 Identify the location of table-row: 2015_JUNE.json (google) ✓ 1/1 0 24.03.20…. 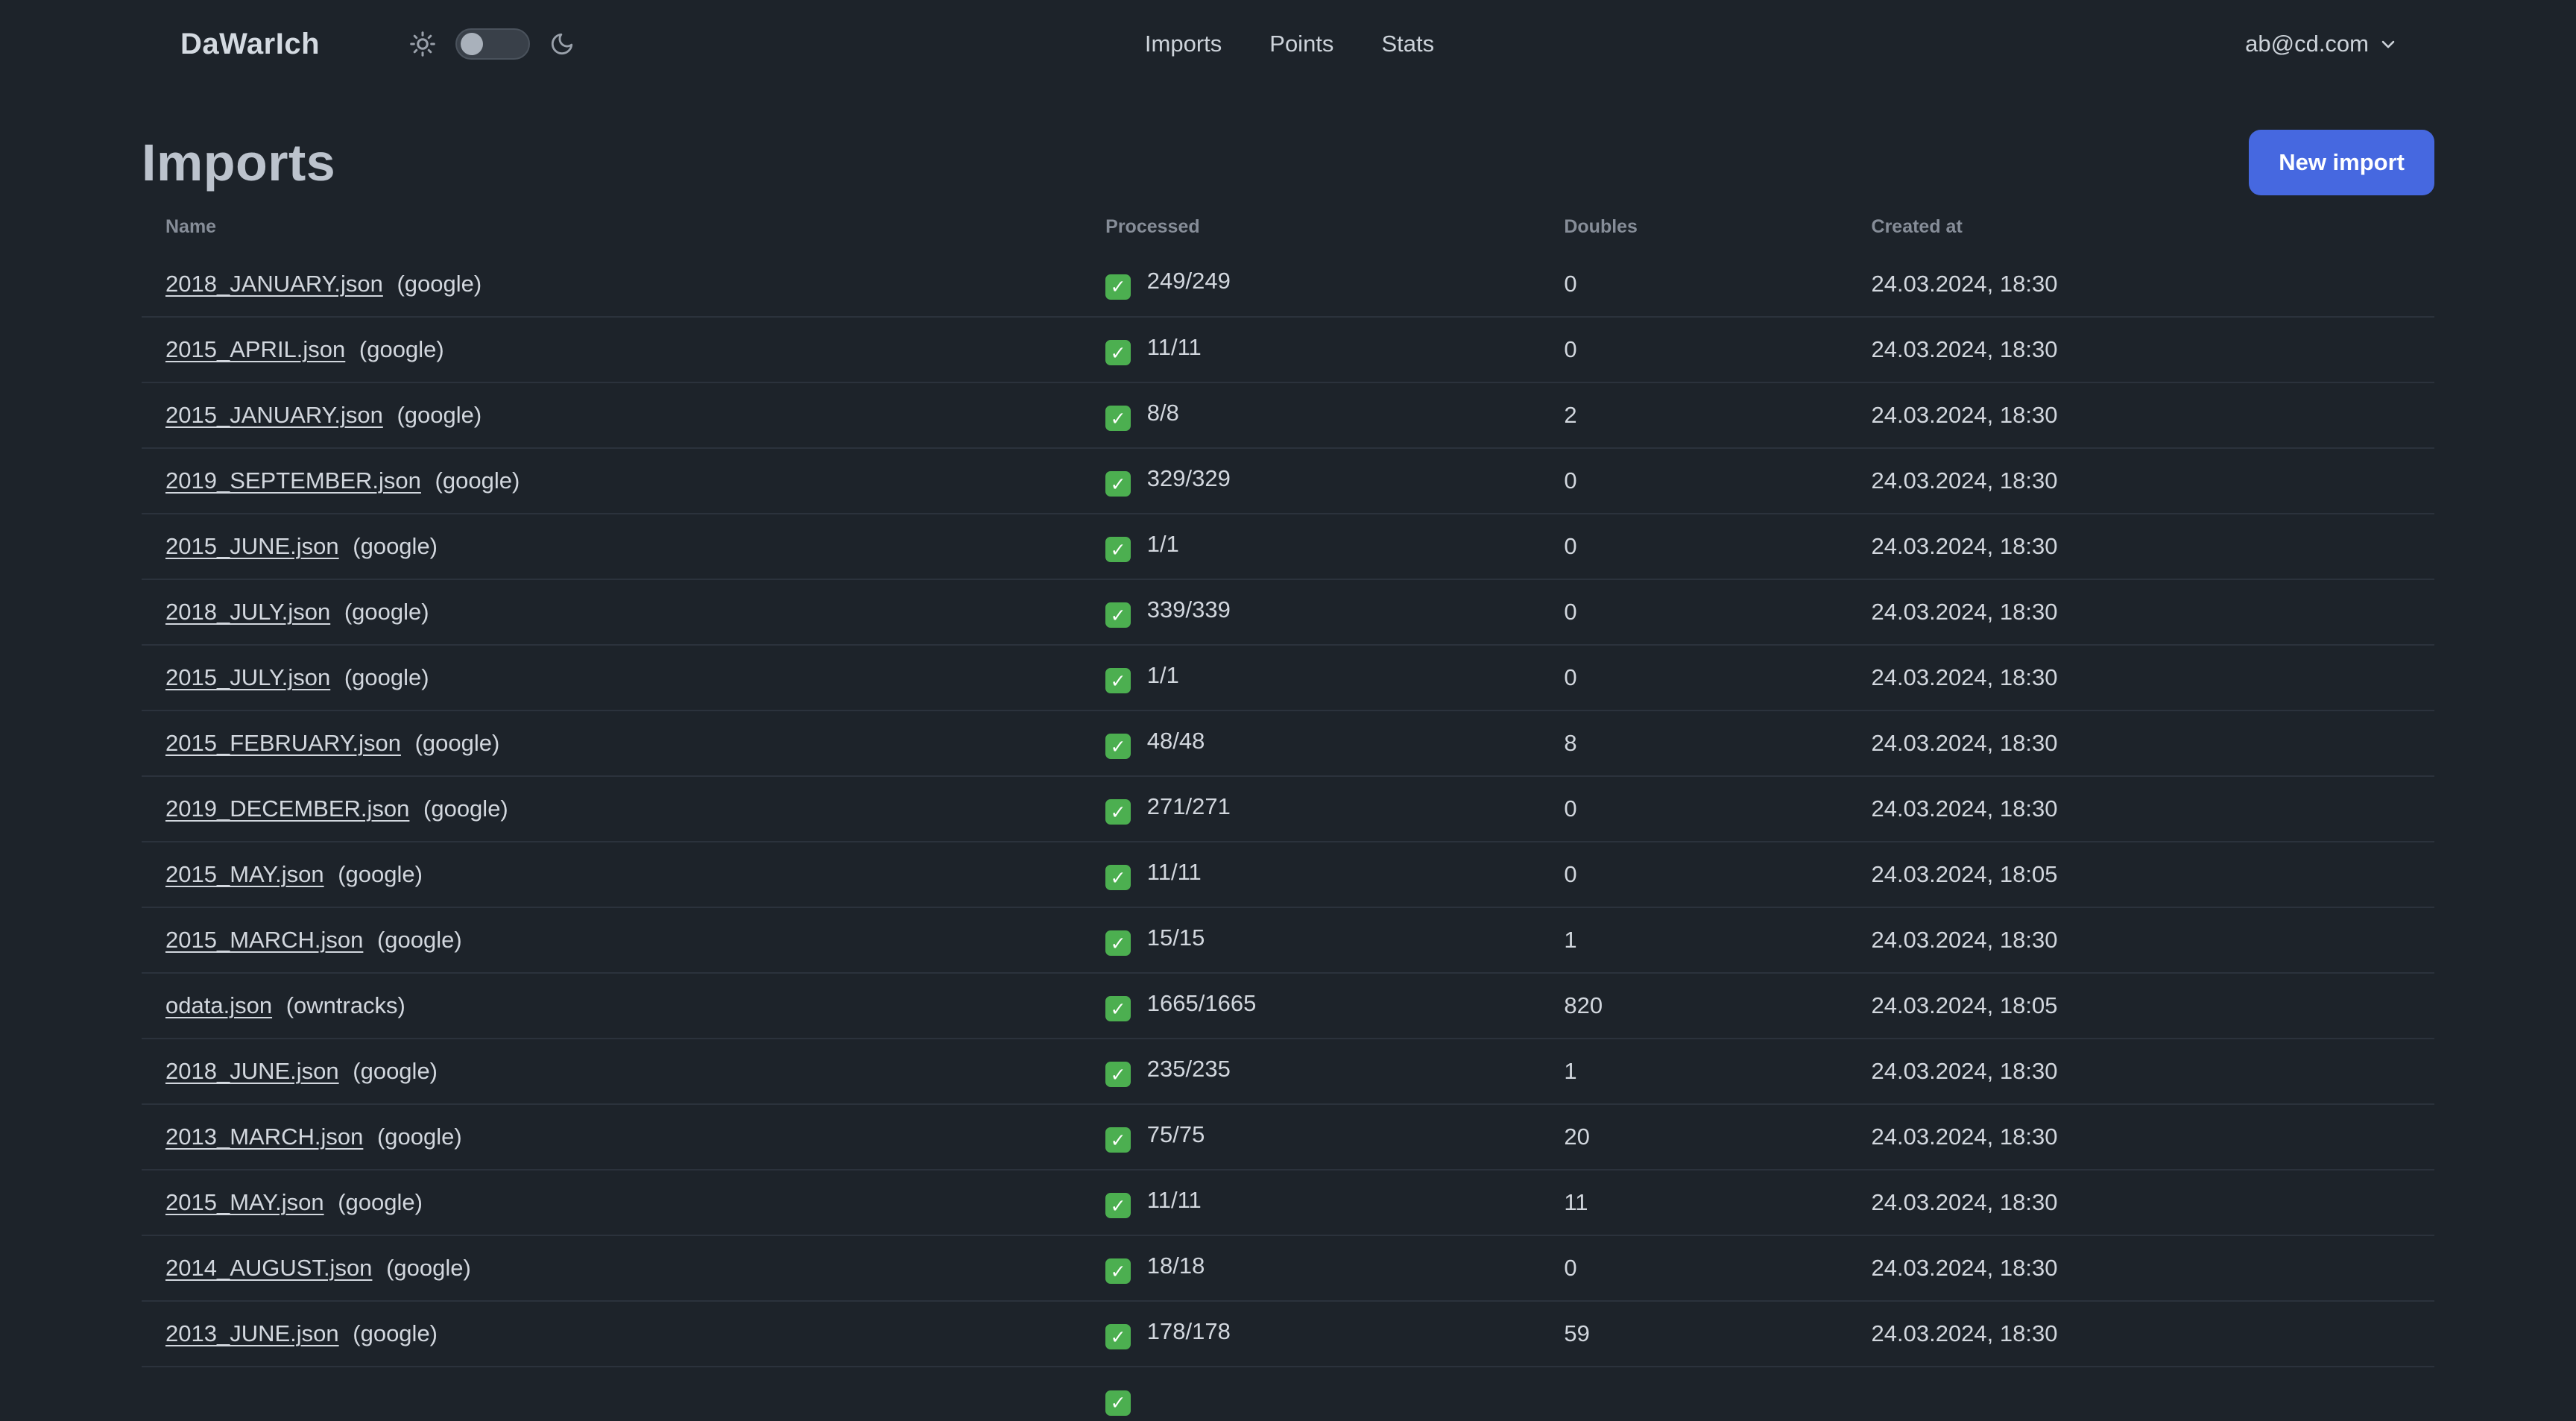
(1288, 547).